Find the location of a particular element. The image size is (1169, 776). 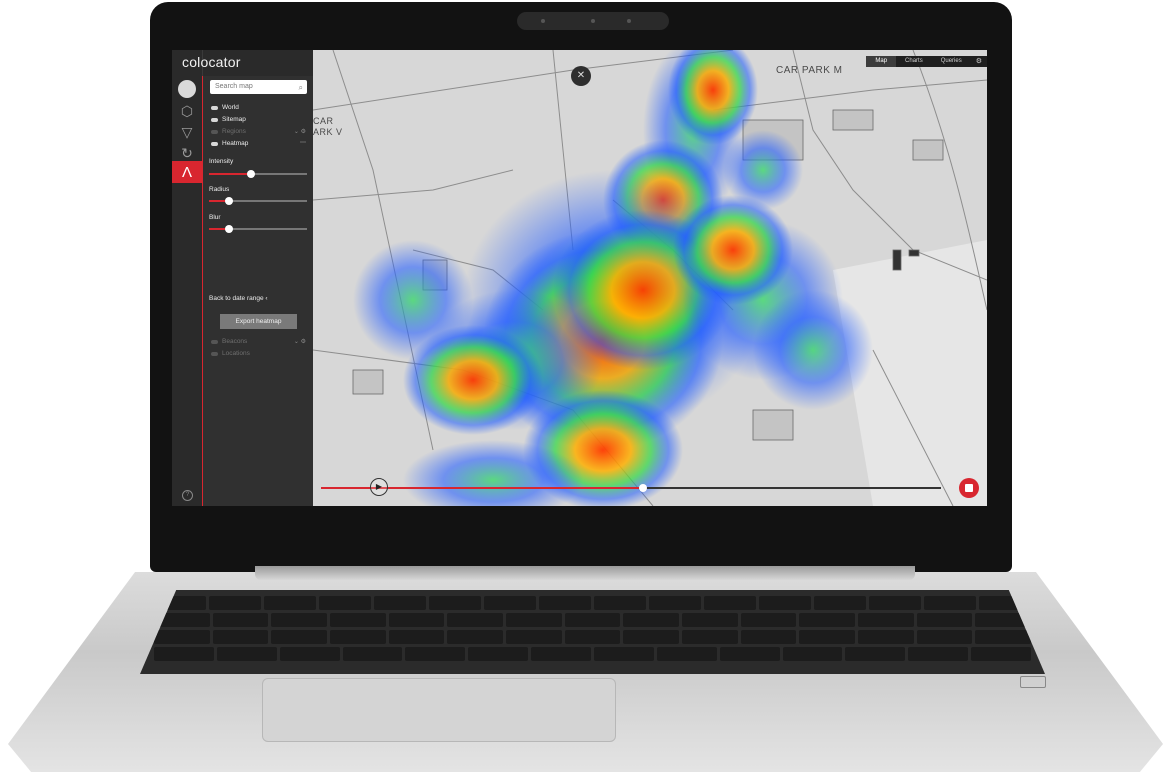

timeline-scrubber is located at coordinates (631, 488).